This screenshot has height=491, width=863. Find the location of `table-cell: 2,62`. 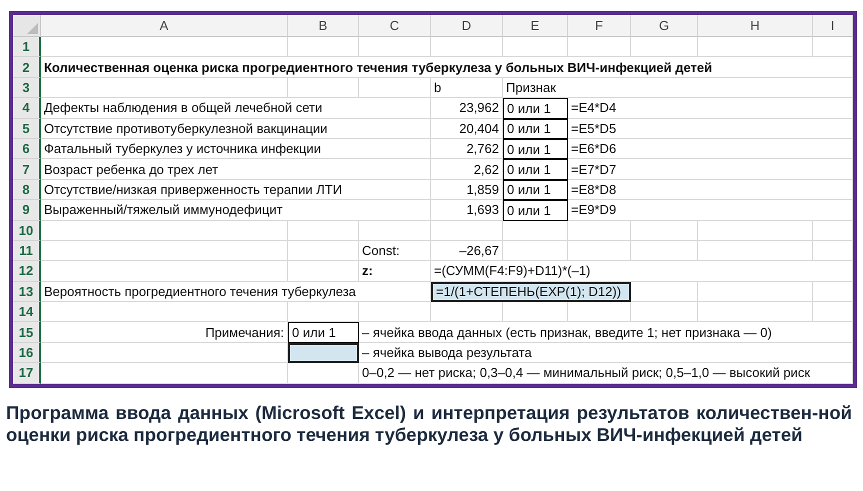

table-cell: 2,62 is located at coordinates (467, 169).